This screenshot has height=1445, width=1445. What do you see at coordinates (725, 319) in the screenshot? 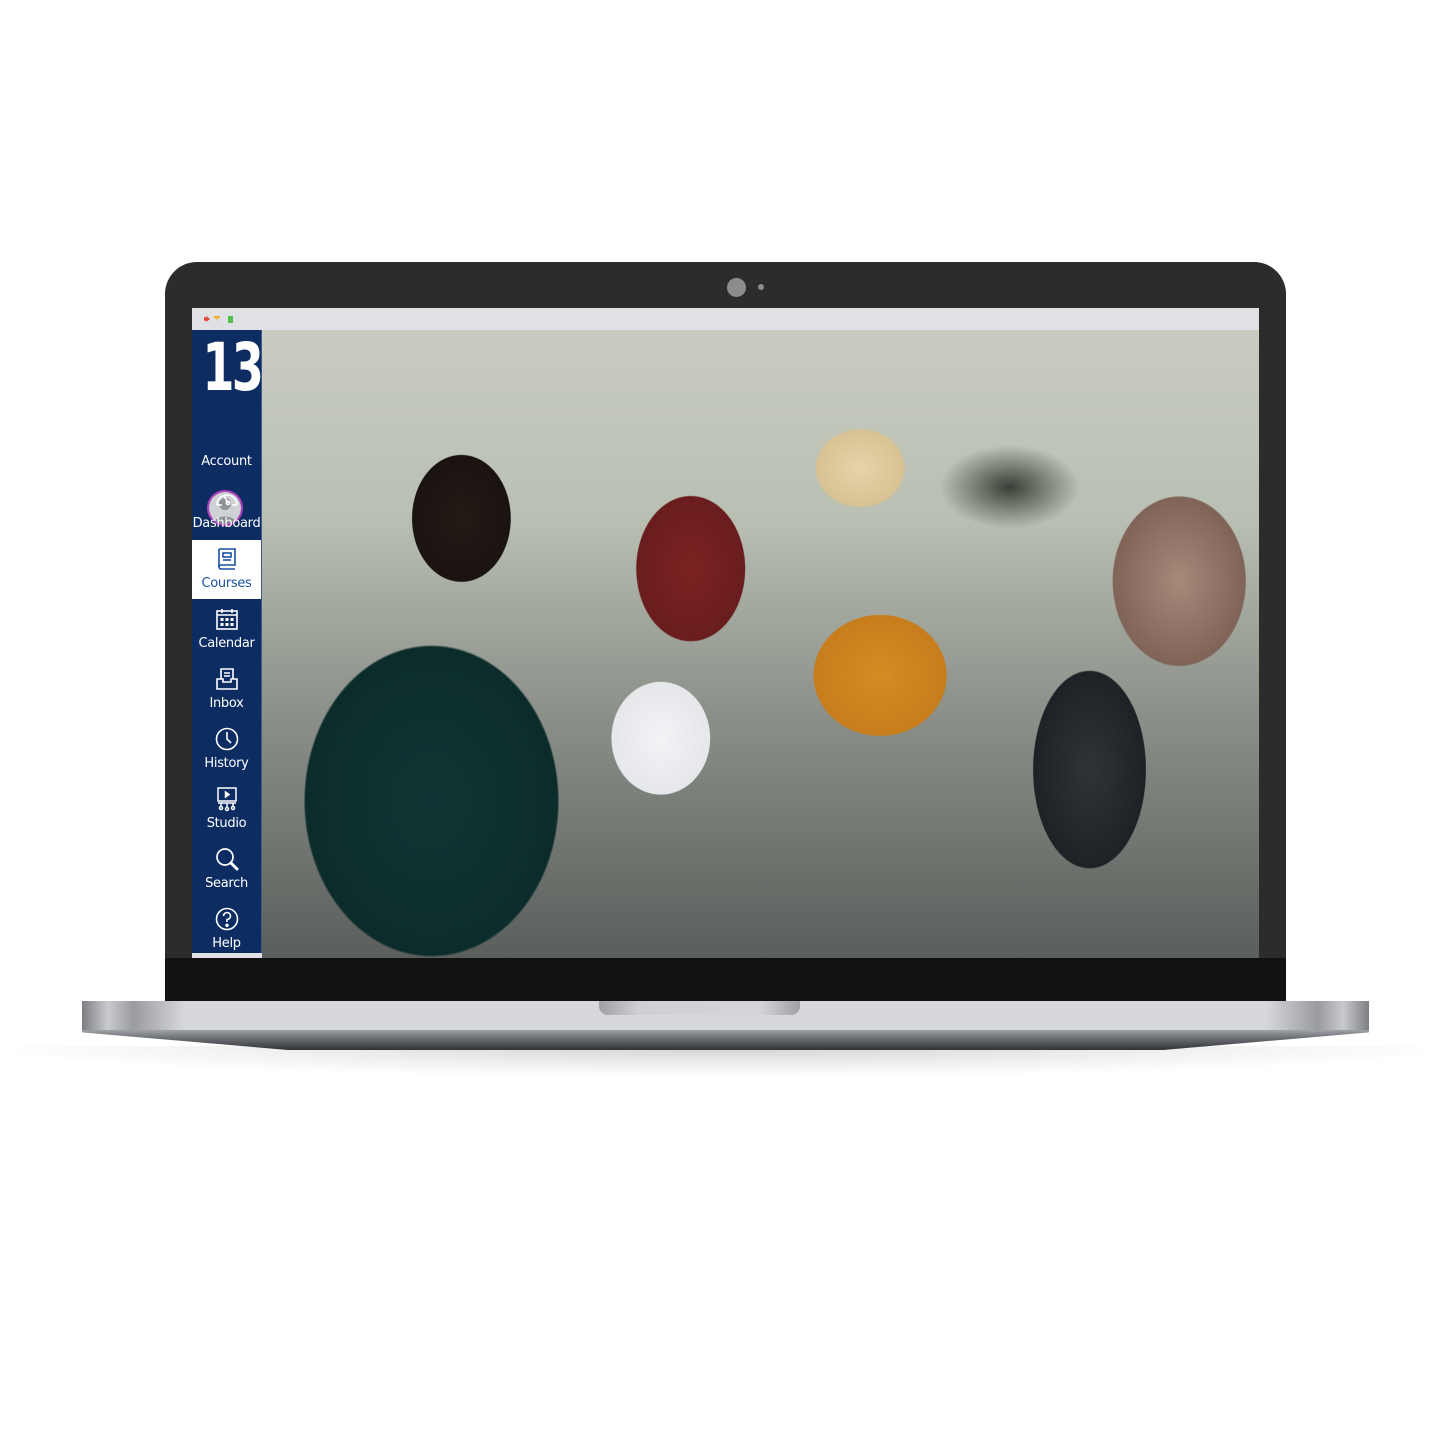
I see `window-titlebar` at bounding box center [725, 319].